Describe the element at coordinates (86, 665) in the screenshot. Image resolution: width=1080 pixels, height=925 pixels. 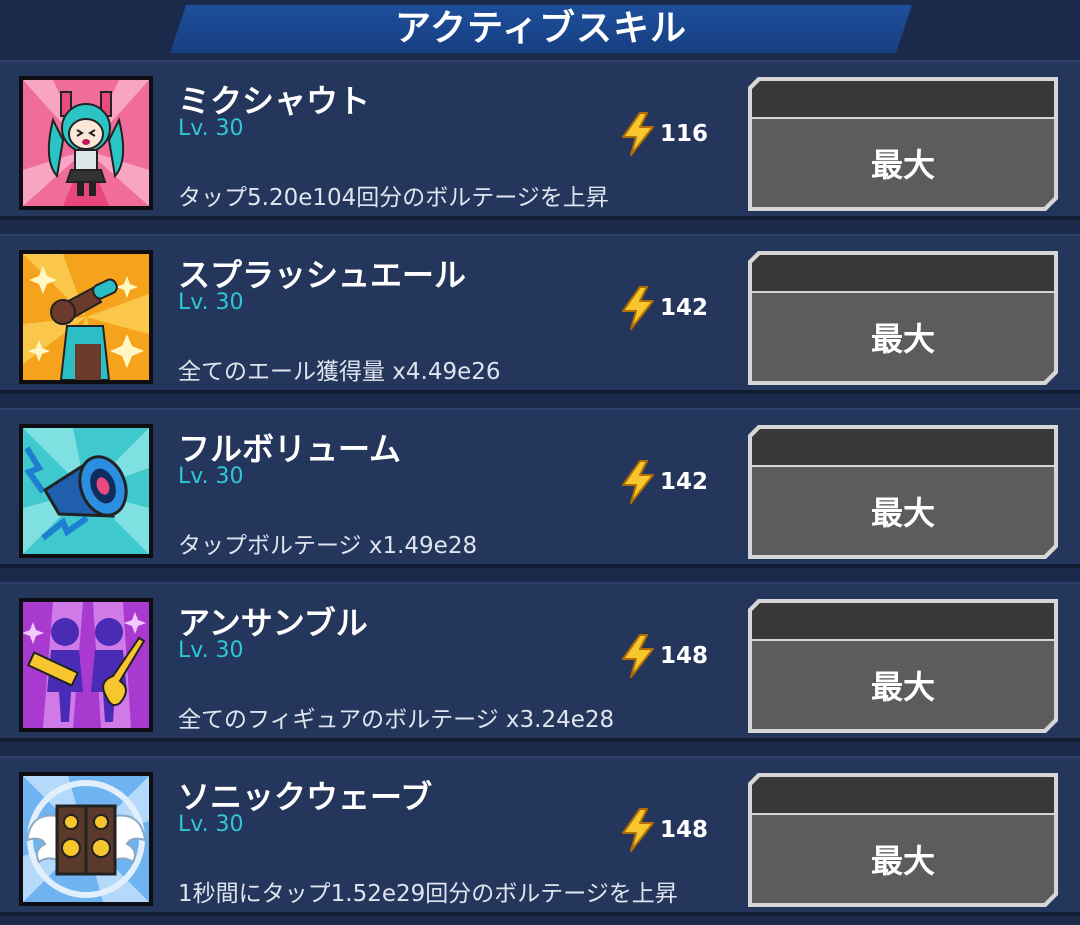
I see `ensemble-icon` at that location.